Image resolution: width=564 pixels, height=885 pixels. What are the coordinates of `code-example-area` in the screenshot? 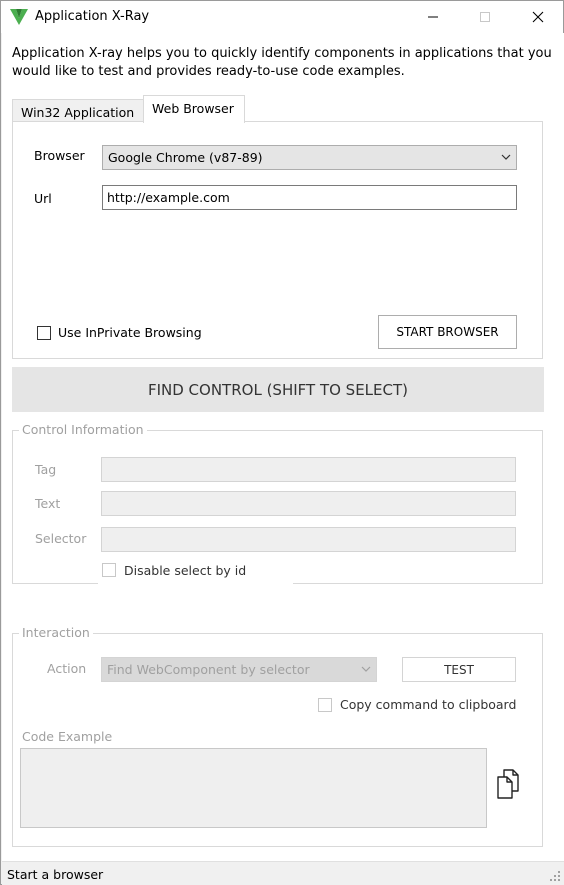 It's located at (253, 788).